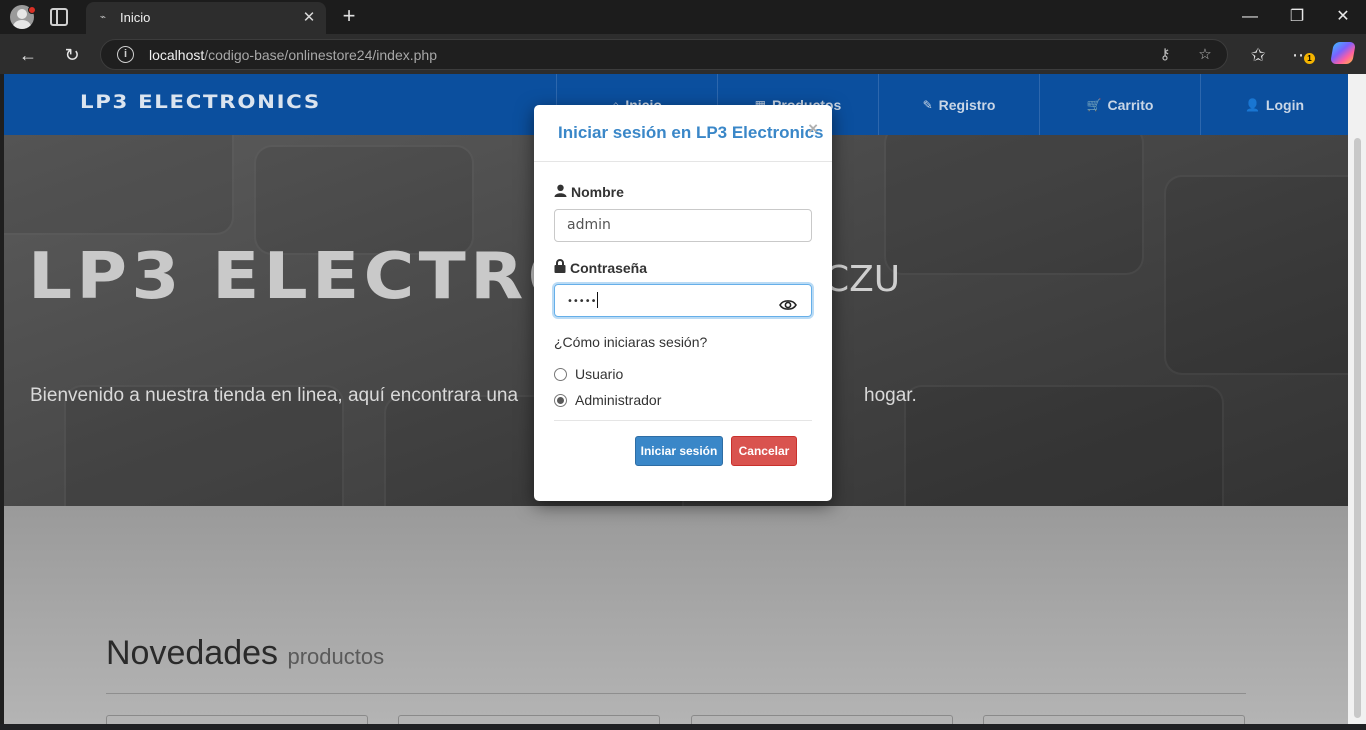 The image size is (1366, 730). I want to click on back-icon: ←, so click(28, 55).